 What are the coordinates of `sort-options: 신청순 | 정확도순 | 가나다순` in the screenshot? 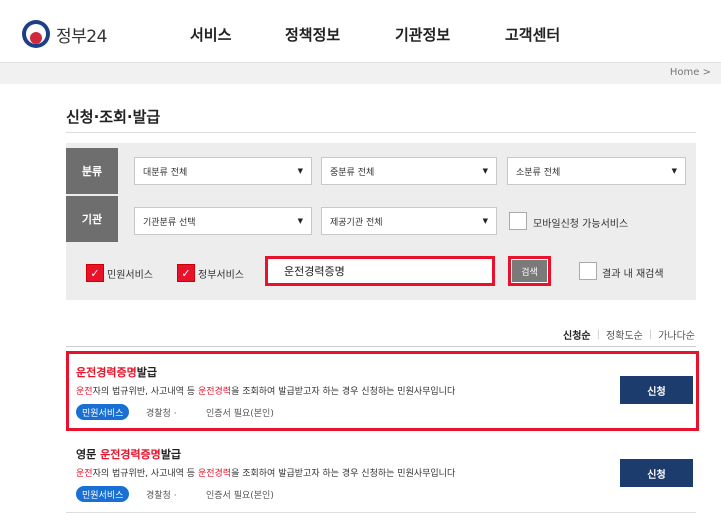 It's located at (629, 334).